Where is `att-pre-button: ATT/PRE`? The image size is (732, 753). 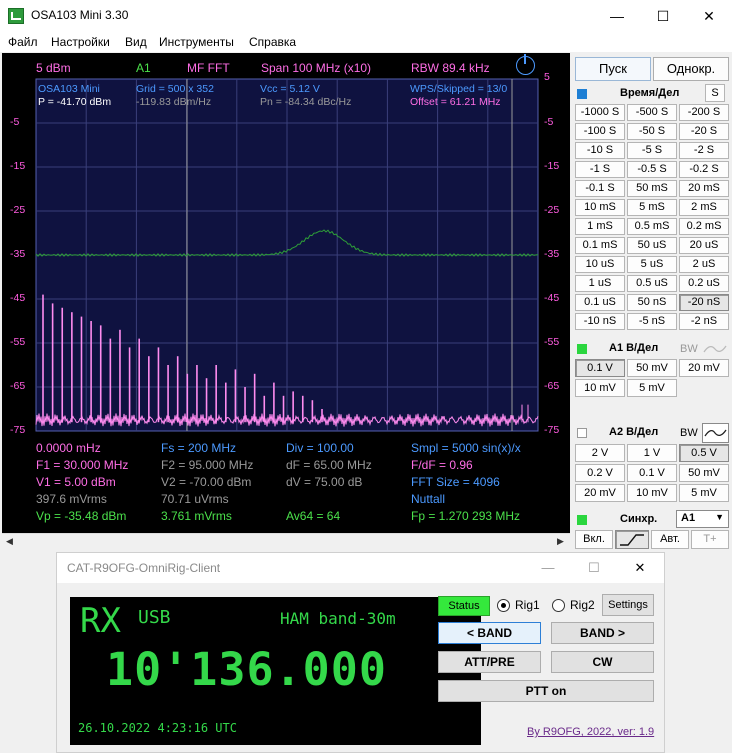 att-pre-button: ATT/PRE is located at coordinates (489, 662).